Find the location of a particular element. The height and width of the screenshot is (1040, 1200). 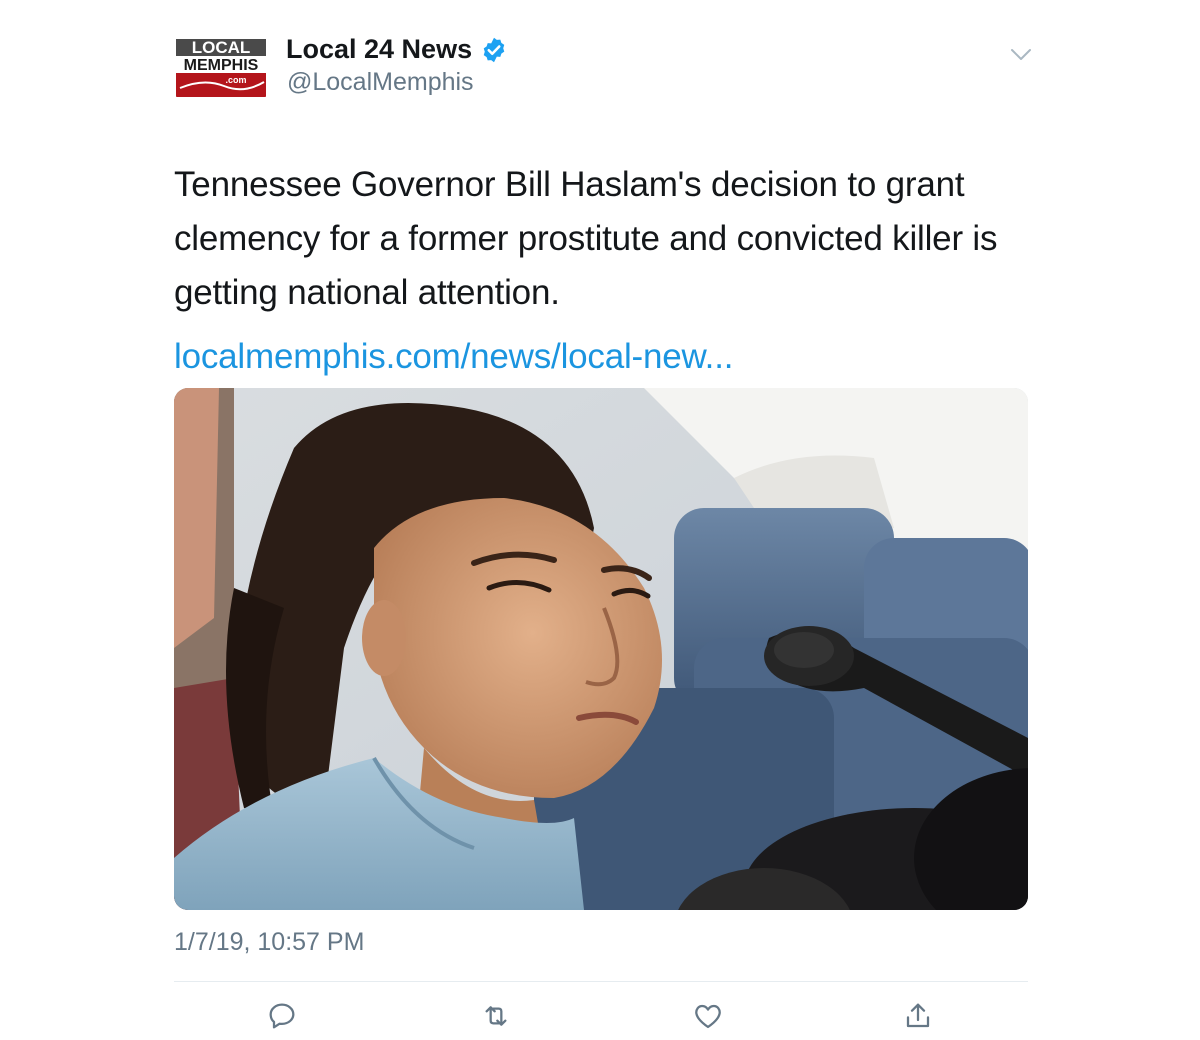

divider is located at coordinates (601, 981).